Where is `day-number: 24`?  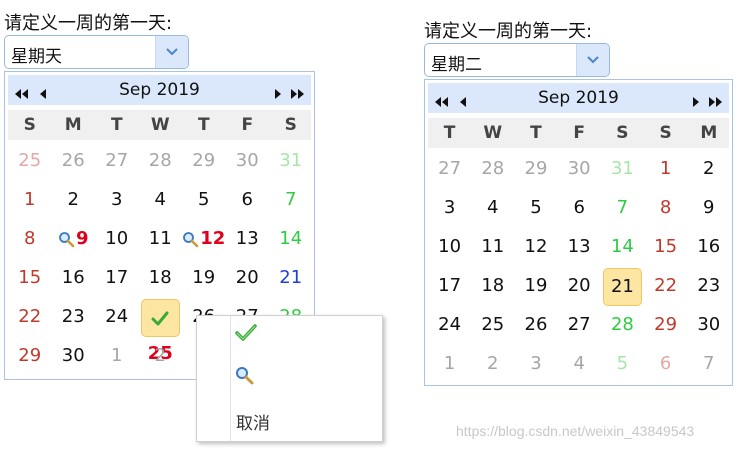 day-number: 24 is located at coordinates (450, 324).